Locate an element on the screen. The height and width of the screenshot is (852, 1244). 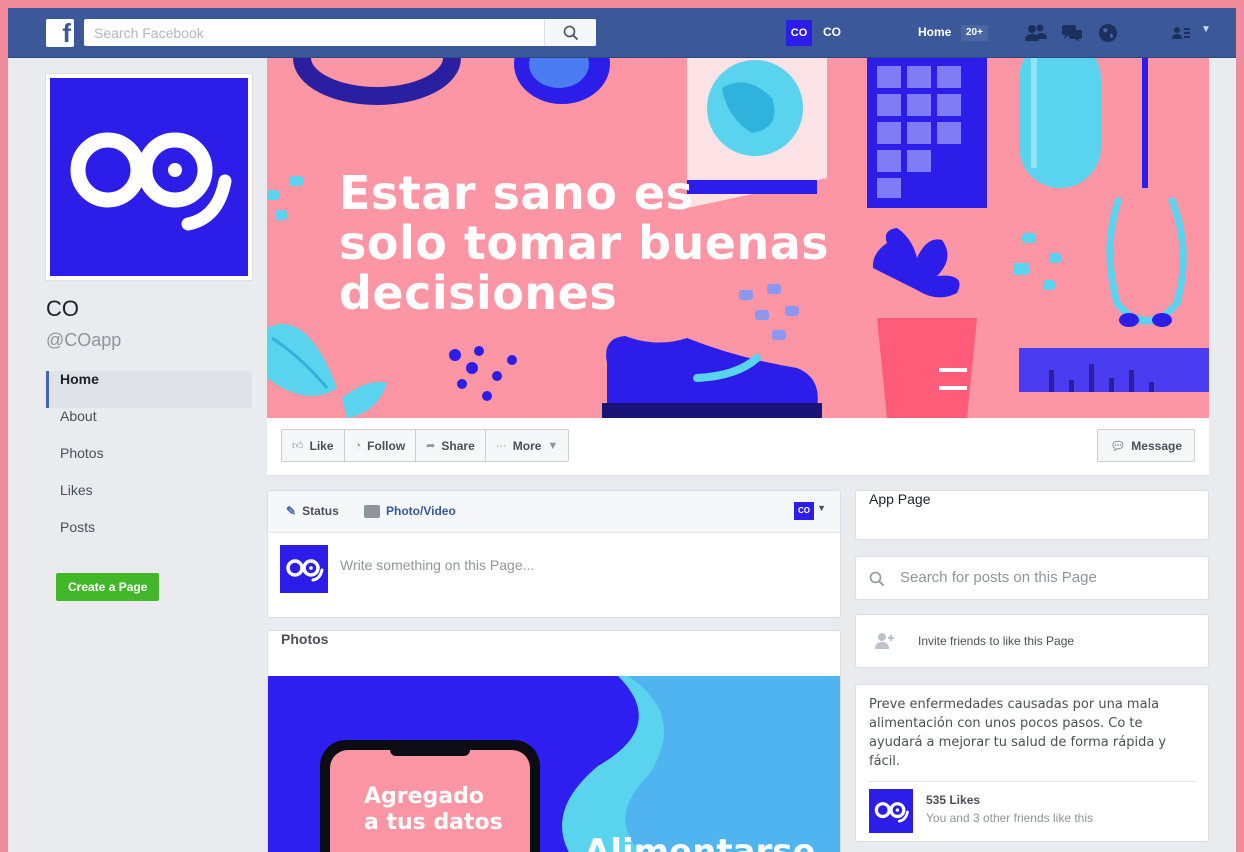
nav-item-posts: Posts is located at coordinates (149, 537).